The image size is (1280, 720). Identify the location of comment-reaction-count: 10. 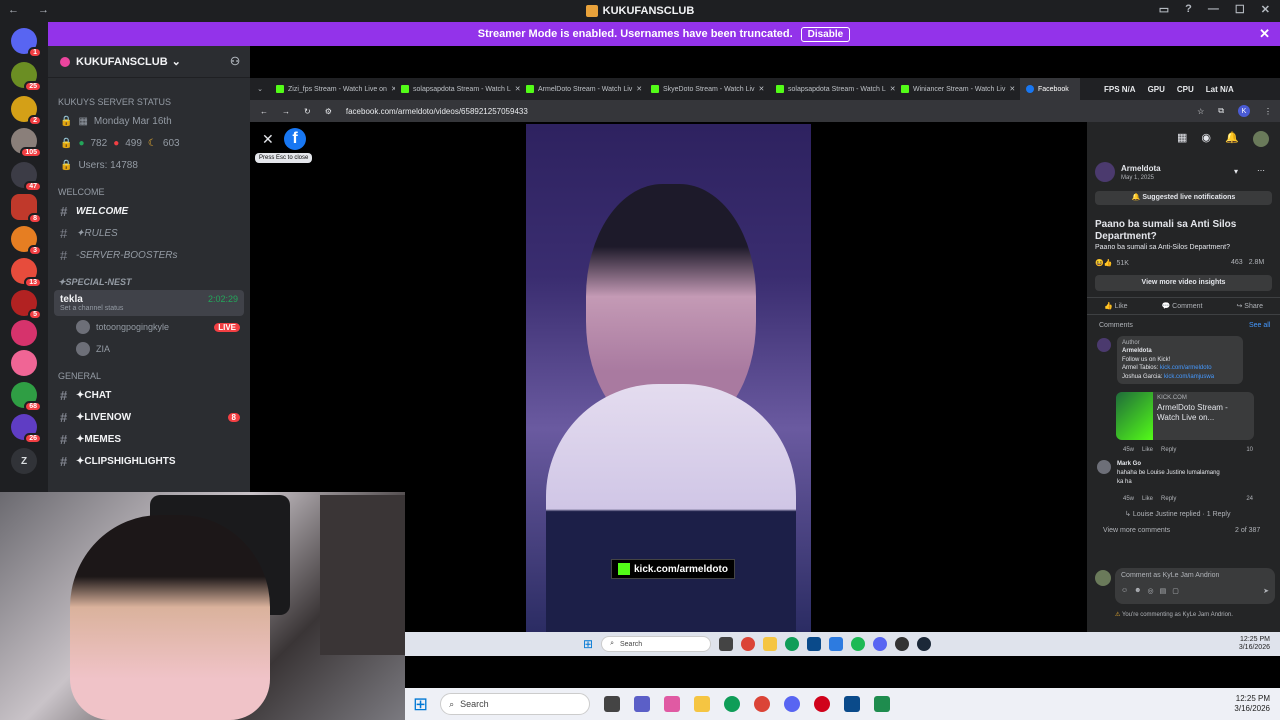
(1249, 450).